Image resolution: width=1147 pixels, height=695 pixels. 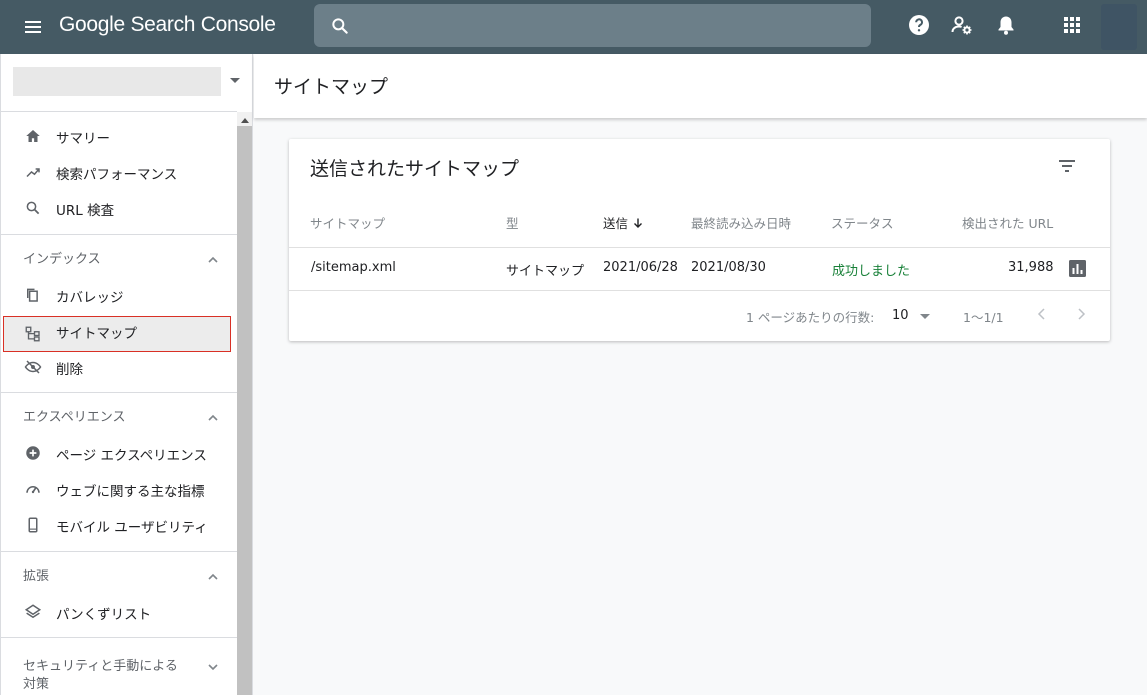 I want to click on section-header-experience: エクスペリエンス, so click(x=117, y=418).